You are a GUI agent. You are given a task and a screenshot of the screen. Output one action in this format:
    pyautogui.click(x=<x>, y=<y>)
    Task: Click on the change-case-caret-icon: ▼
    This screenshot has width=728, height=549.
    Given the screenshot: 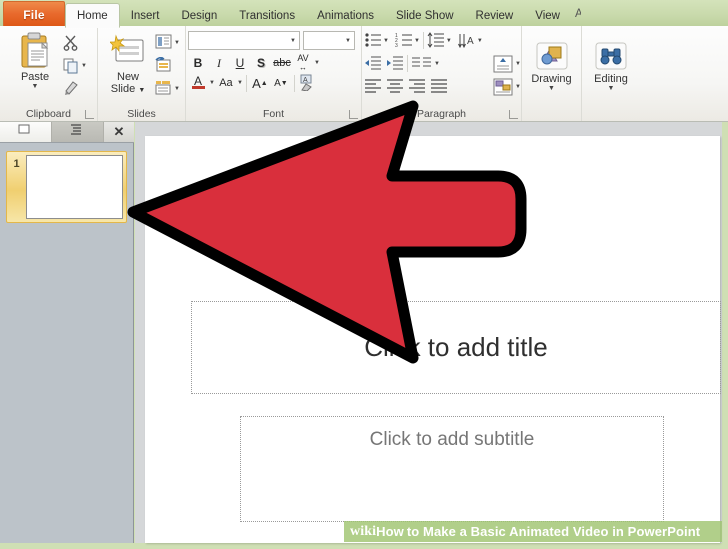 What is the action you would take?
    pyautogui.click(x=240, y=83)
    